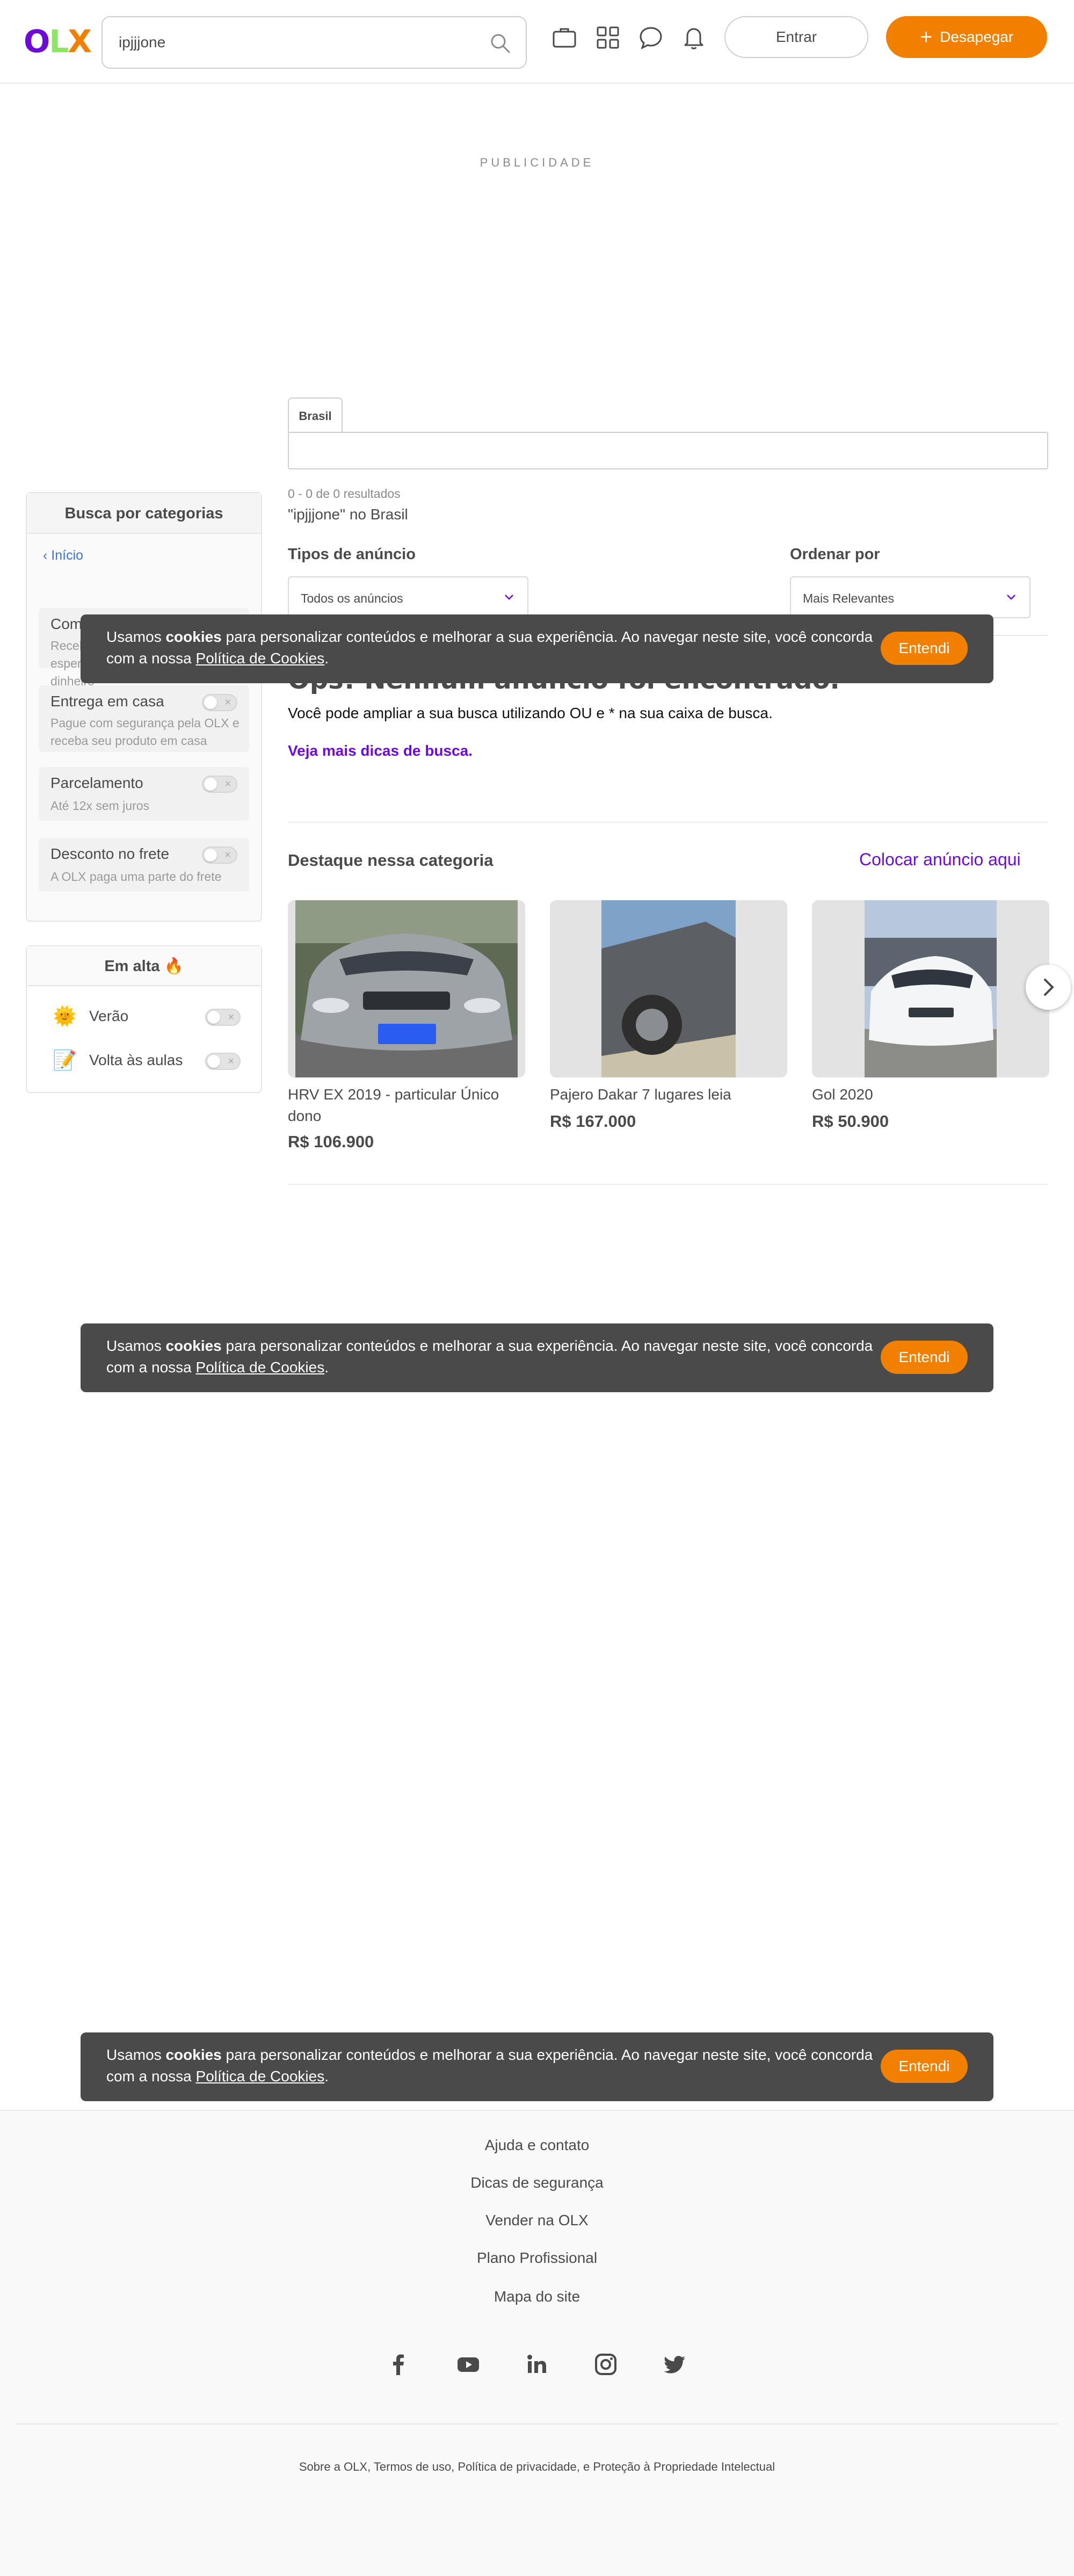 This screenshot has width=1074, height=2576. What do you see at coordinates (850, 1121) in the screenshot?
I see `card-price: R$ 50.900` at bounding box center [850, 1121].